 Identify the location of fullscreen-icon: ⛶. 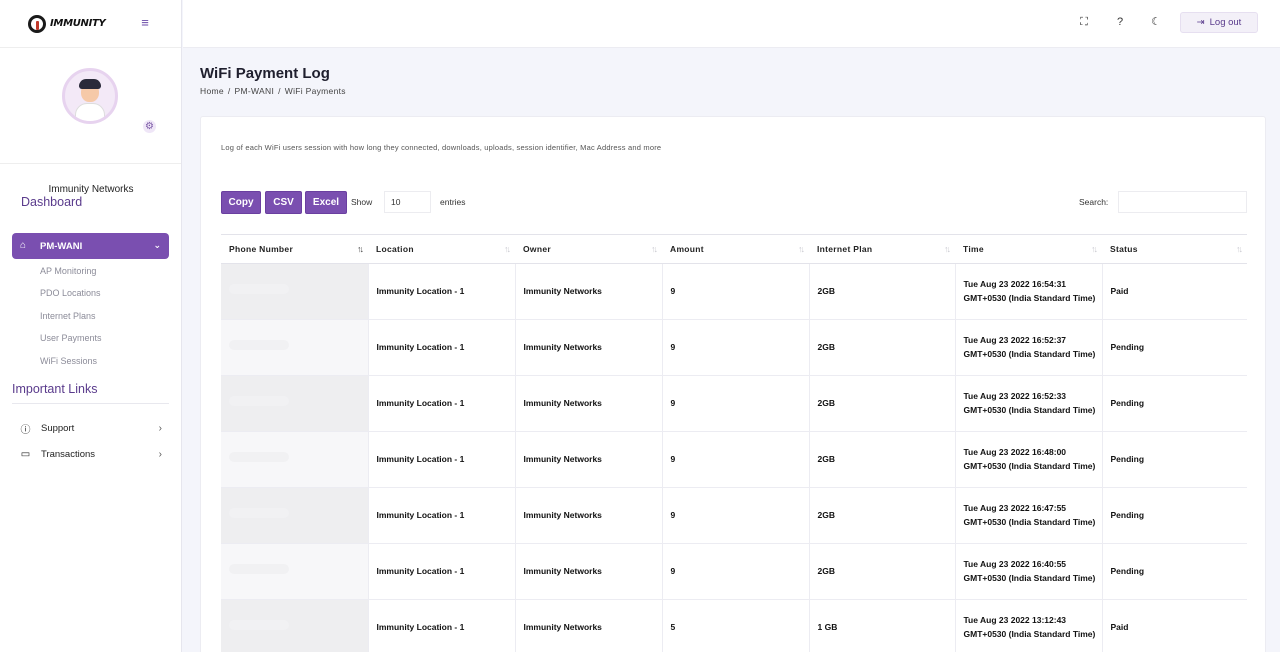
(1084, 22).